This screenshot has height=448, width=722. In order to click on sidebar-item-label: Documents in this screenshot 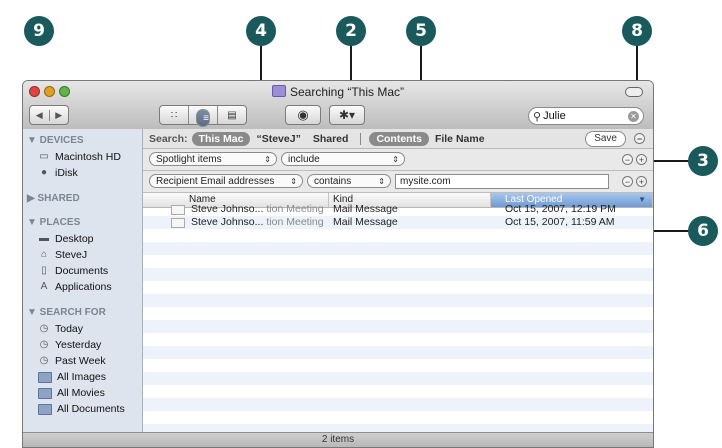, I will do `click(82, 271)`.